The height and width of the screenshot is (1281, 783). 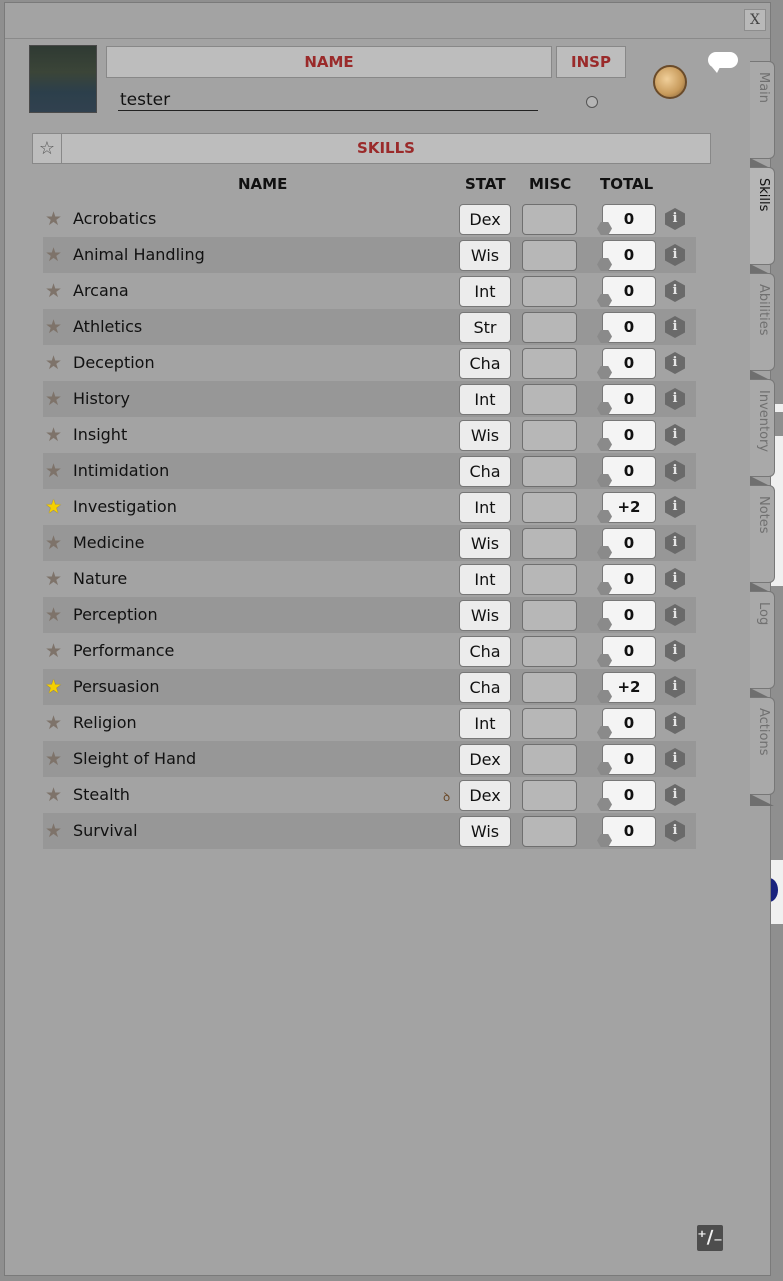 I want to click on skill-name: Medicine, so click(x=108, y=543).